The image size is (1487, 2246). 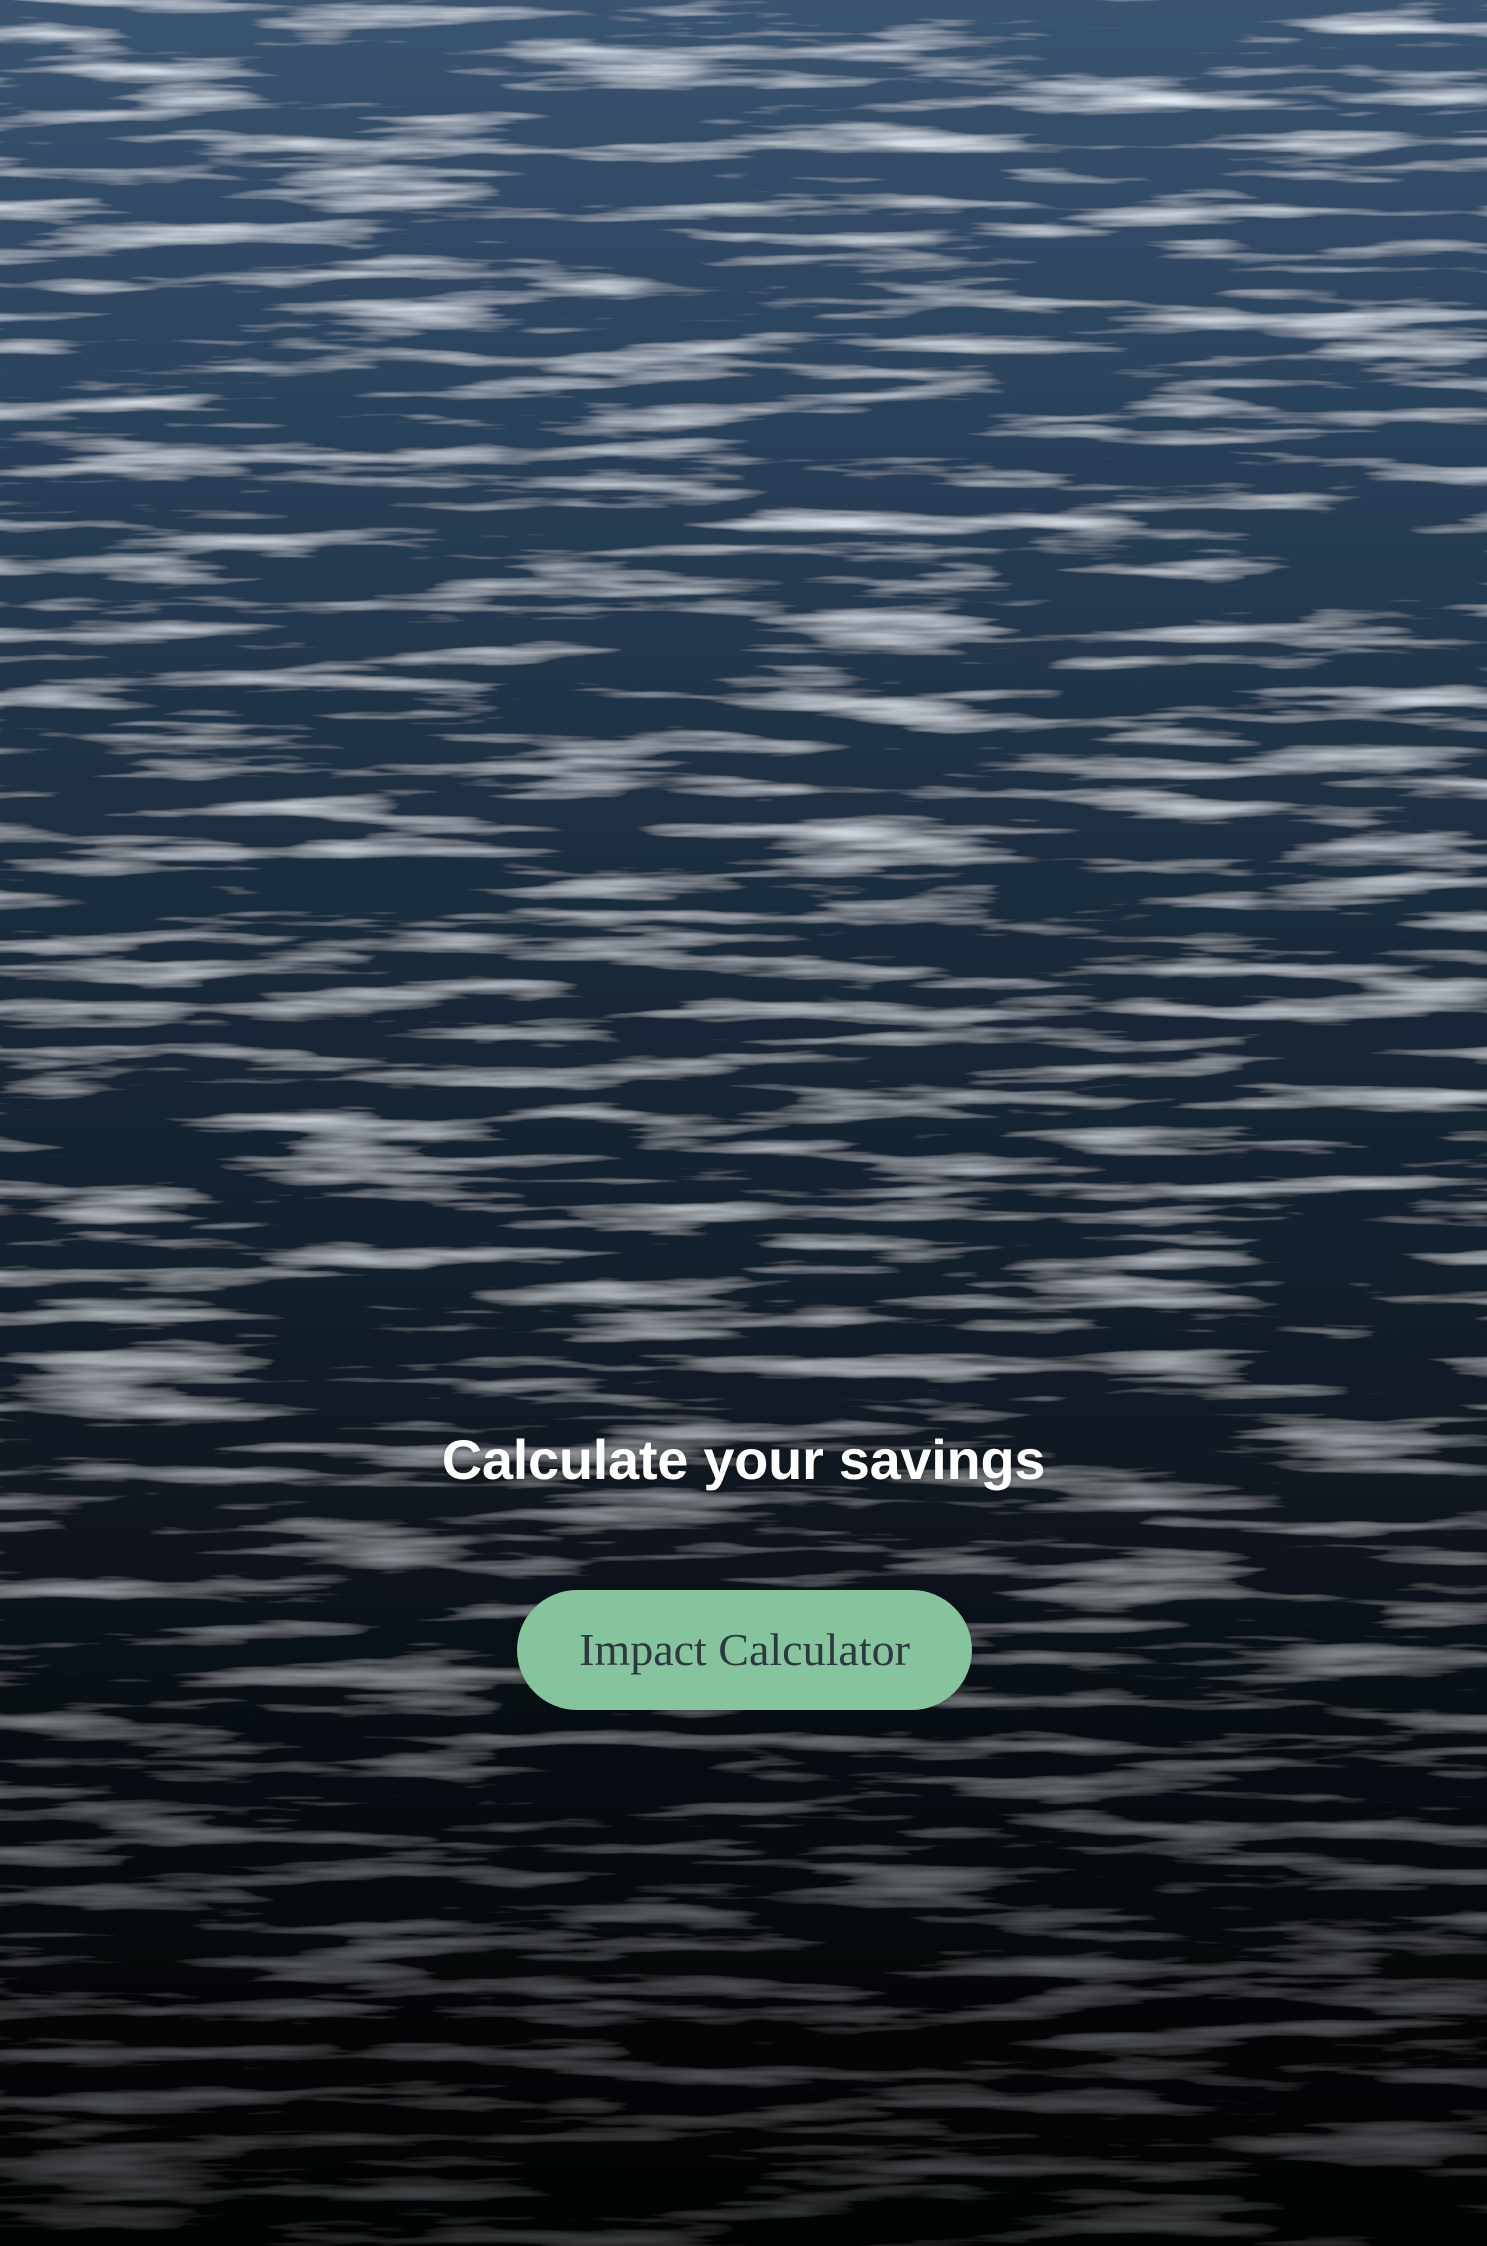 I want to click on hero-title: Calculate your savings, so click(x=743, y=1459).